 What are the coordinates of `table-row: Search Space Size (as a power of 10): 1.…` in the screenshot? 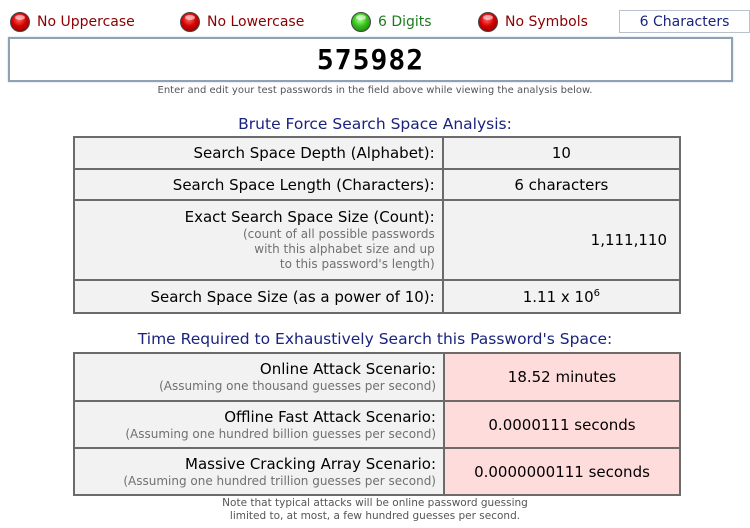 It's located at (377, 296).